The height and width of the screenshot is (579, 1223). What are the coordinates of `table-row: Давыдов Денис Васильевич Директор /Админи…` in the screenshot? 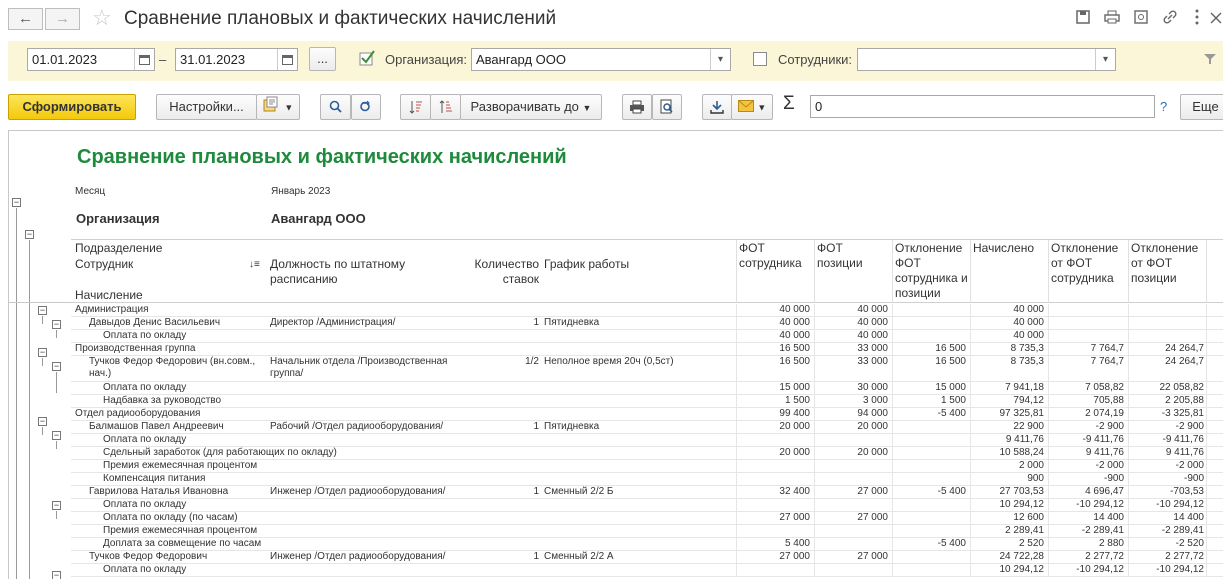 It's located at (647, 323).